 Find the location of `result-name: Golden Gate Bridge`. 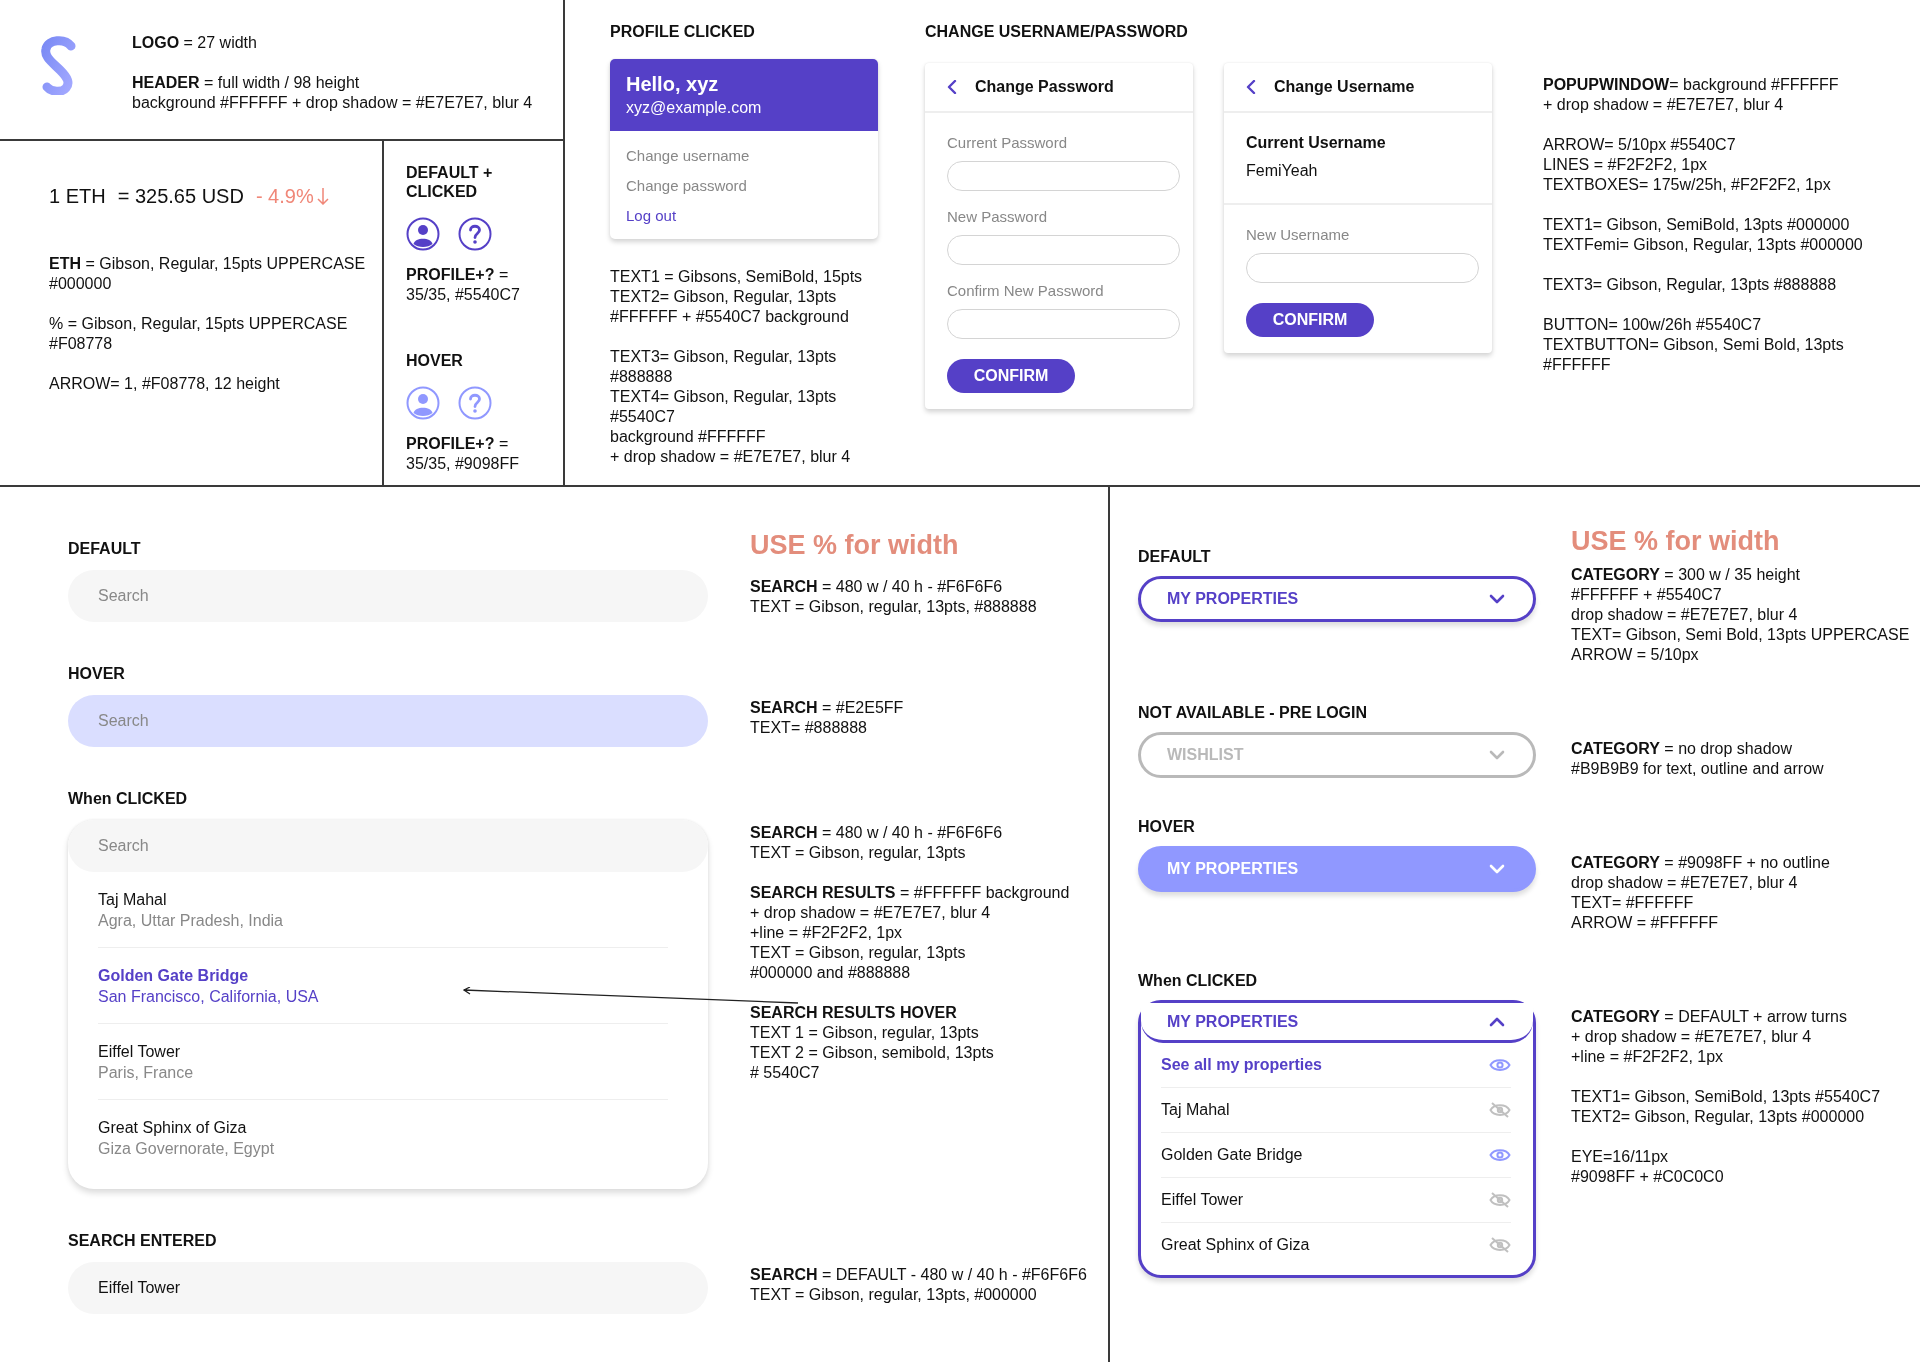

result-name: Golden Gate Bridge is located at coordinates (173, 976).